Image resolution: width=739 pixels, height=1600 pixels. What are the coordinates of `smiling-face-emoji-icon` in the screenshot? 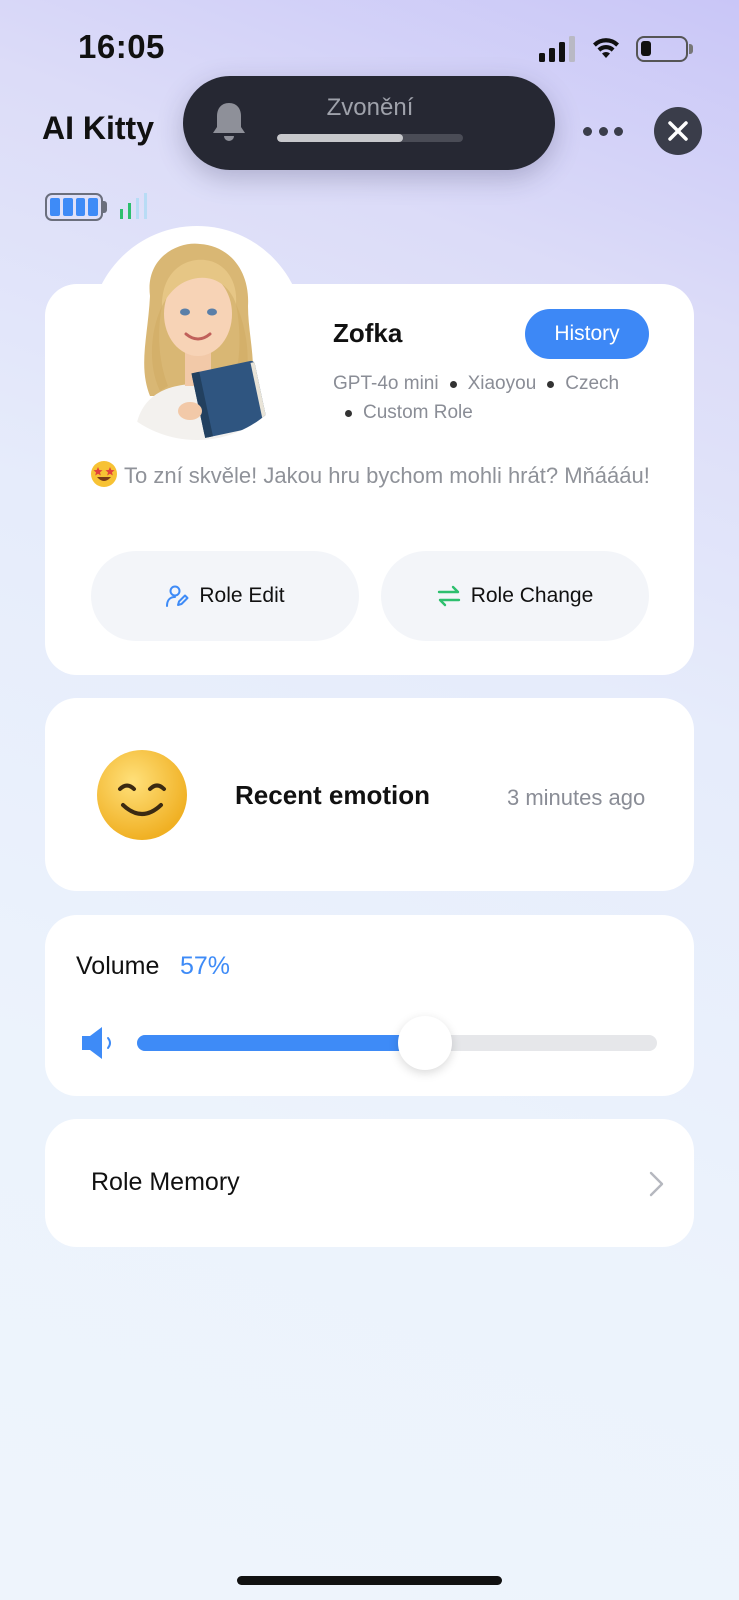 It's located at (142, 795).